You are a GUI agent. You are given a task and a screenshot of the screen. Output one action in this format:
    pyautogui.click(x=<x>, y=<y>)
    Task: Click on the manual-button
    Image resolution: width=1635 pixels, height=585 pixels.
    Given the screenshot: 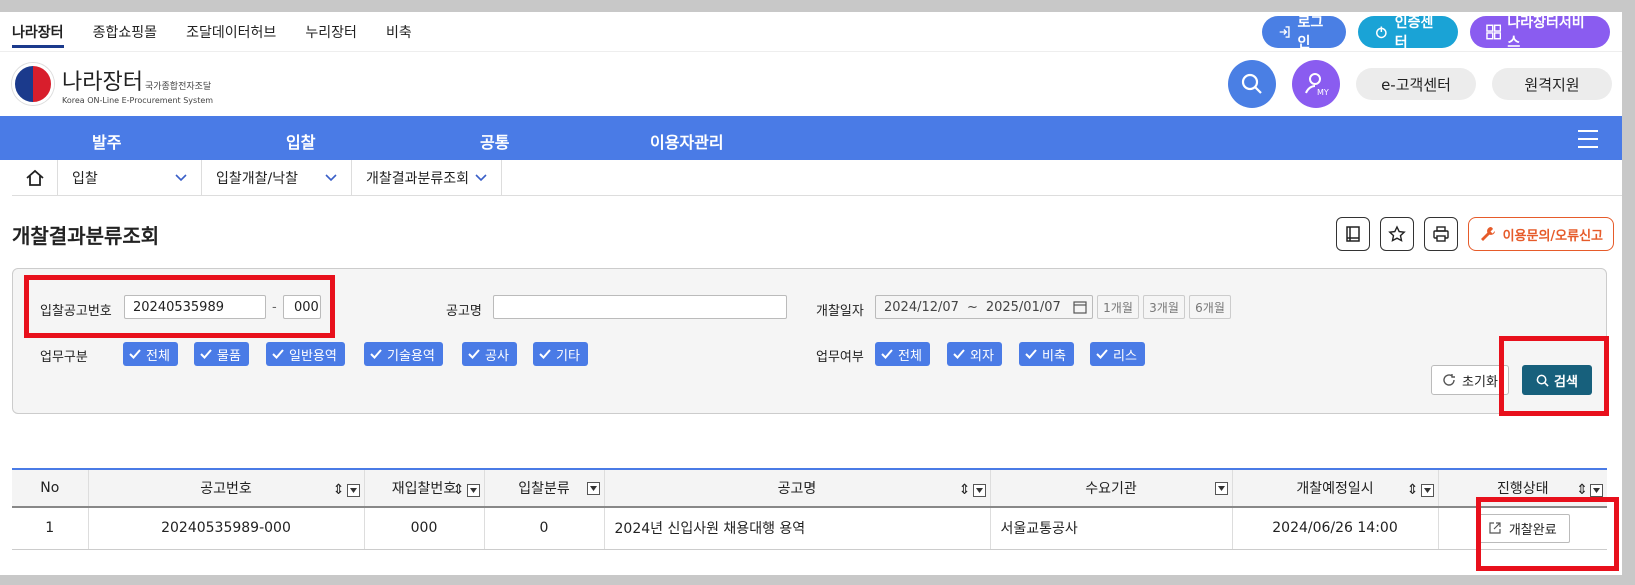 What is the action you would take?
    pyautogui.click(x=1352, y=234)
    